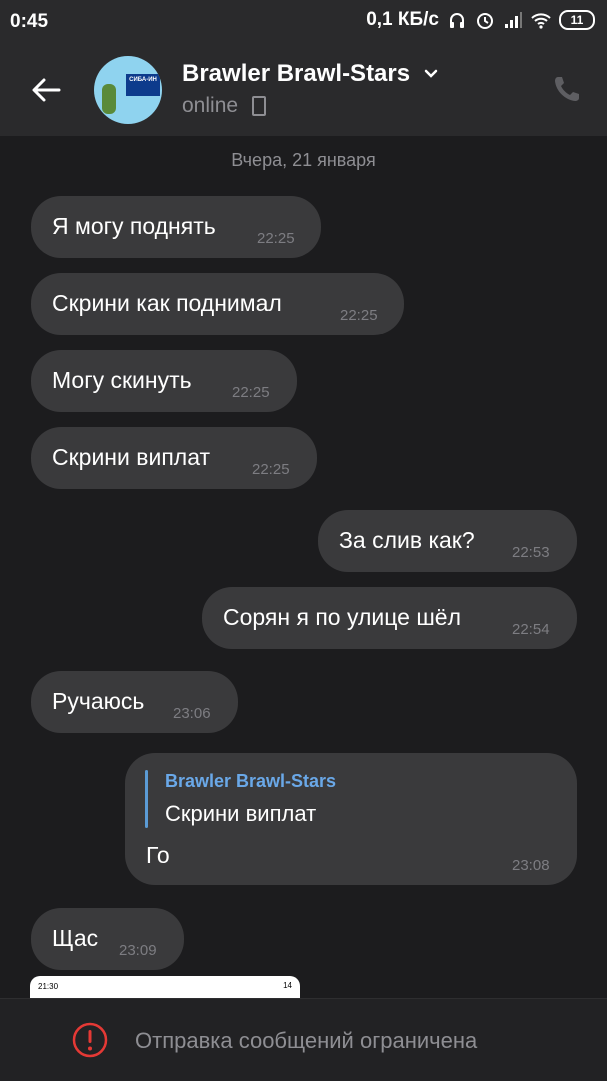  Describe the element at coordinates (210, 105) in the screenshot. I see `online-status-text: online` at that location.